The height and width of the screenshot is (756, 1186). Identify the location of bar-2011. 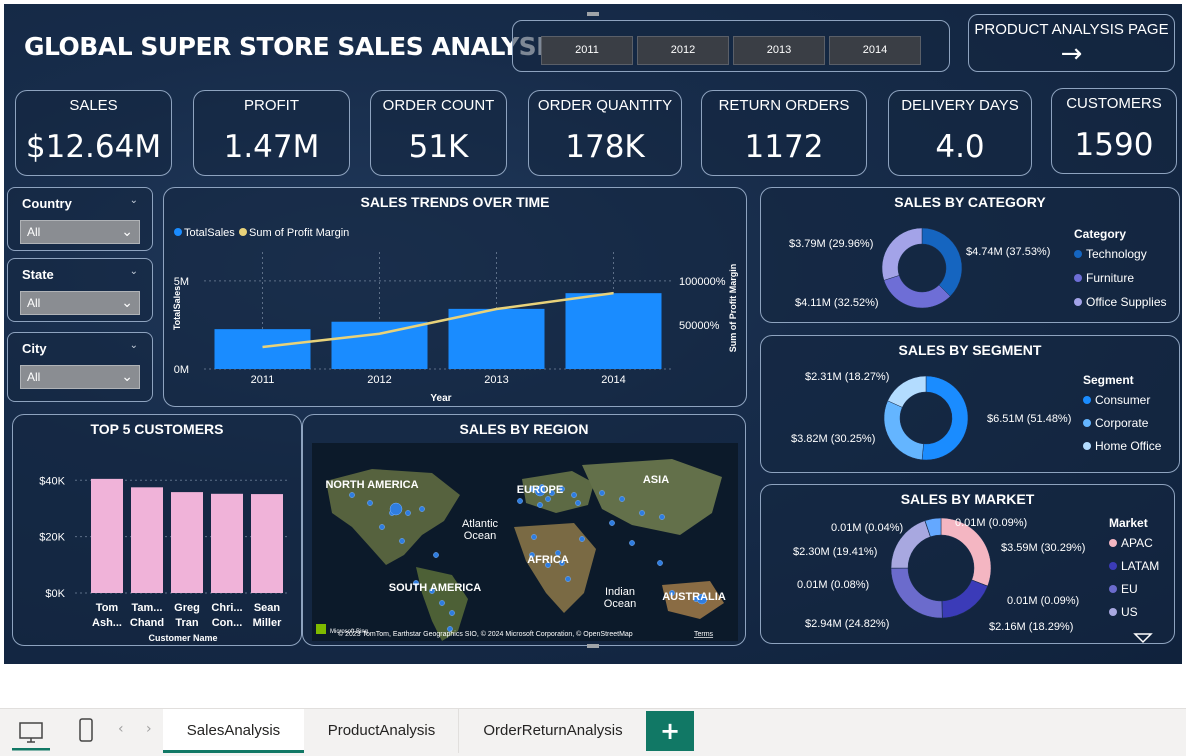
(262, 349).